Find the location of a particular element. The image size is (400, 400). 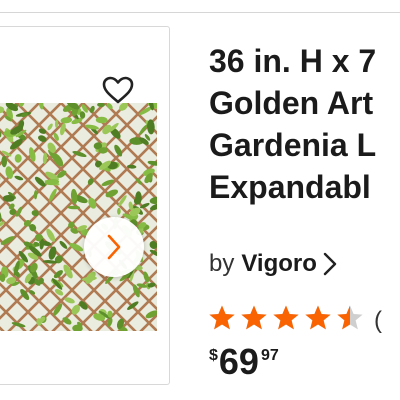

price-cents: 97 is located at coordinates (269, 355).